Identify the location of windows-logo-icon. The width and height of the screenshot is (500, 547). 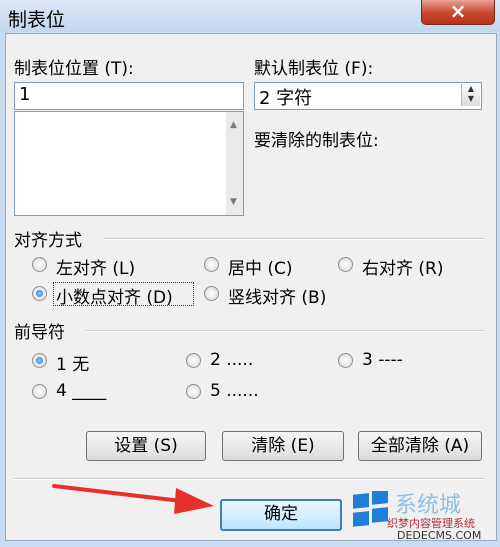
(370, 509).